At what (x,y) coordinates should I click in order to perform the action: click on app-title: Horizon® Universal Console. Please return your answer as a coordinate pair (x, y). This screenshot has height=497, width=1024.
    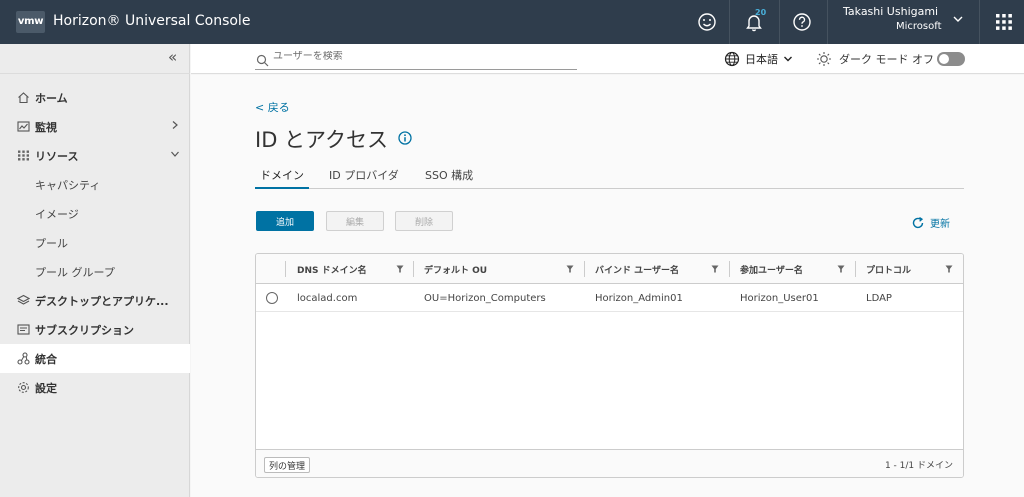
    Looking at the image, I should click on (152, 21).